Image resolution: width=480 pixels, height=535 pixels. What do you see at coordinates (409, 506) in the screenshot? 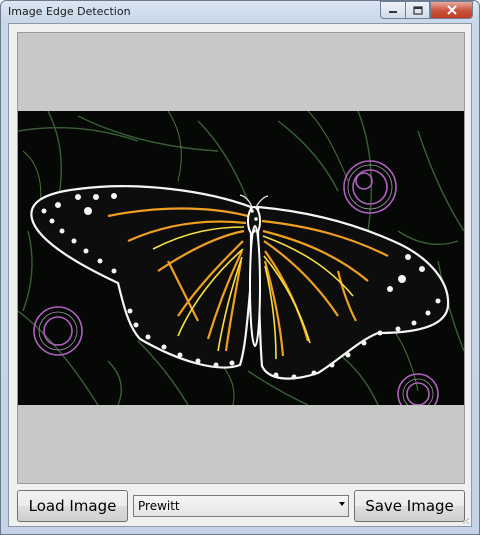
I see `save-image-button: Save Image` at bounding box center [409, 506].